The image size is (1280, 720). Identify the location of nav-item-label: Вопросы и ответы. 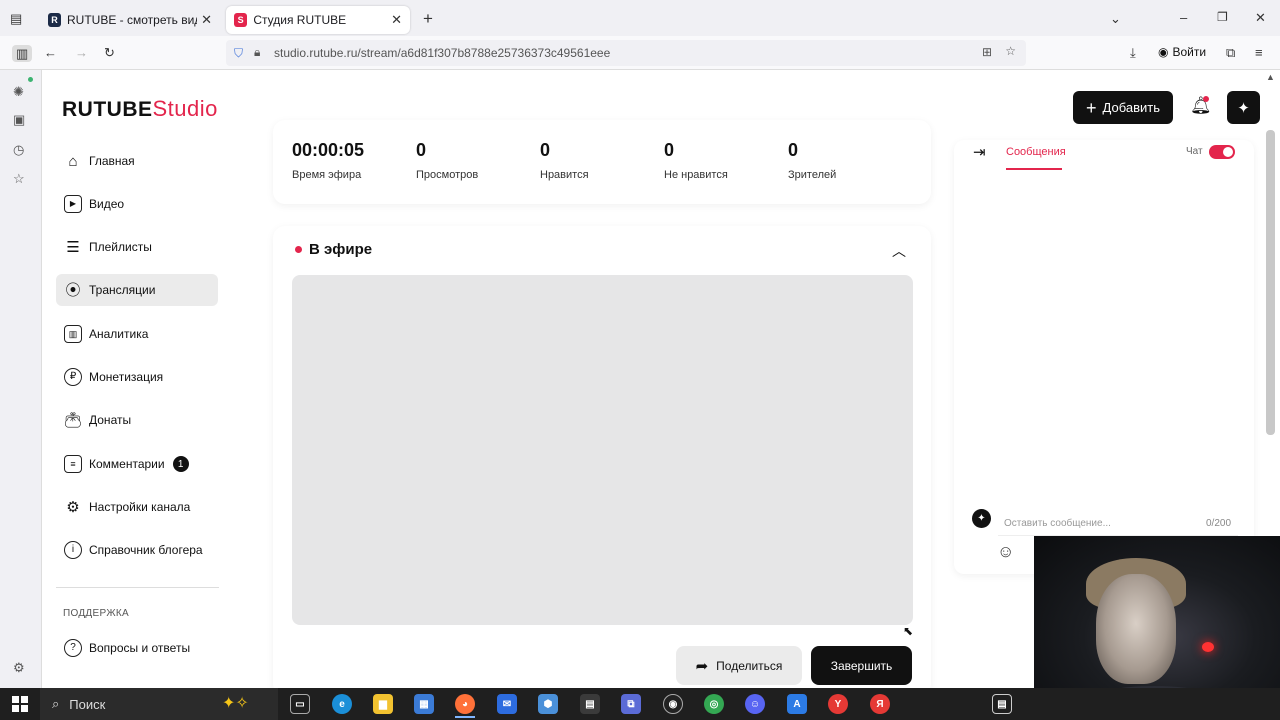
(140, 648).